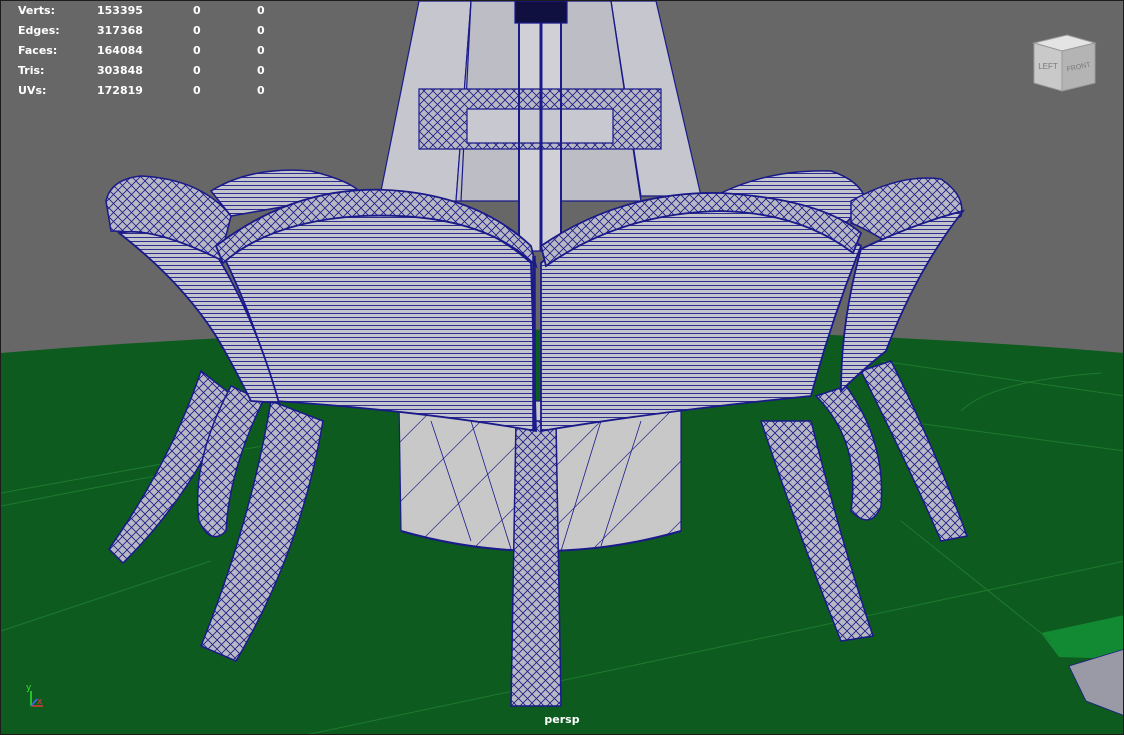 The width and height of the screenshot is (1124, 735). What do you see at coordinates (29, 688) in the screenshot?
I see `axis-y-label: y` at bounding box center [29, 688].